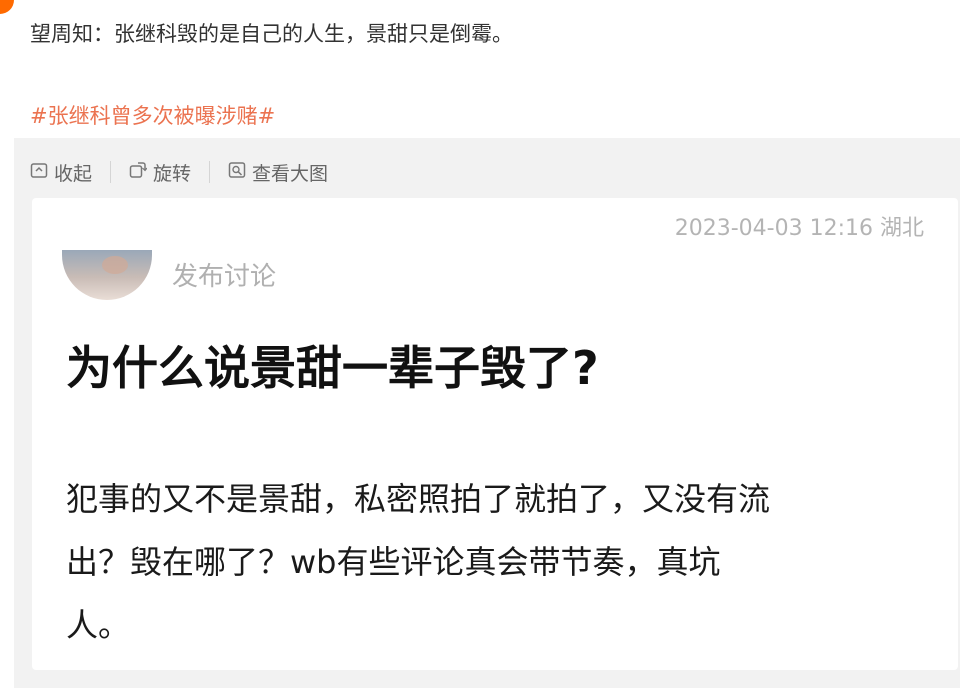 This screenshot has height=688, width=960. Describe the element at coordinates (152, 115) in the screenshot. I see `hashtag-link: #张继科曾多次被曝涉赌#` at that location.